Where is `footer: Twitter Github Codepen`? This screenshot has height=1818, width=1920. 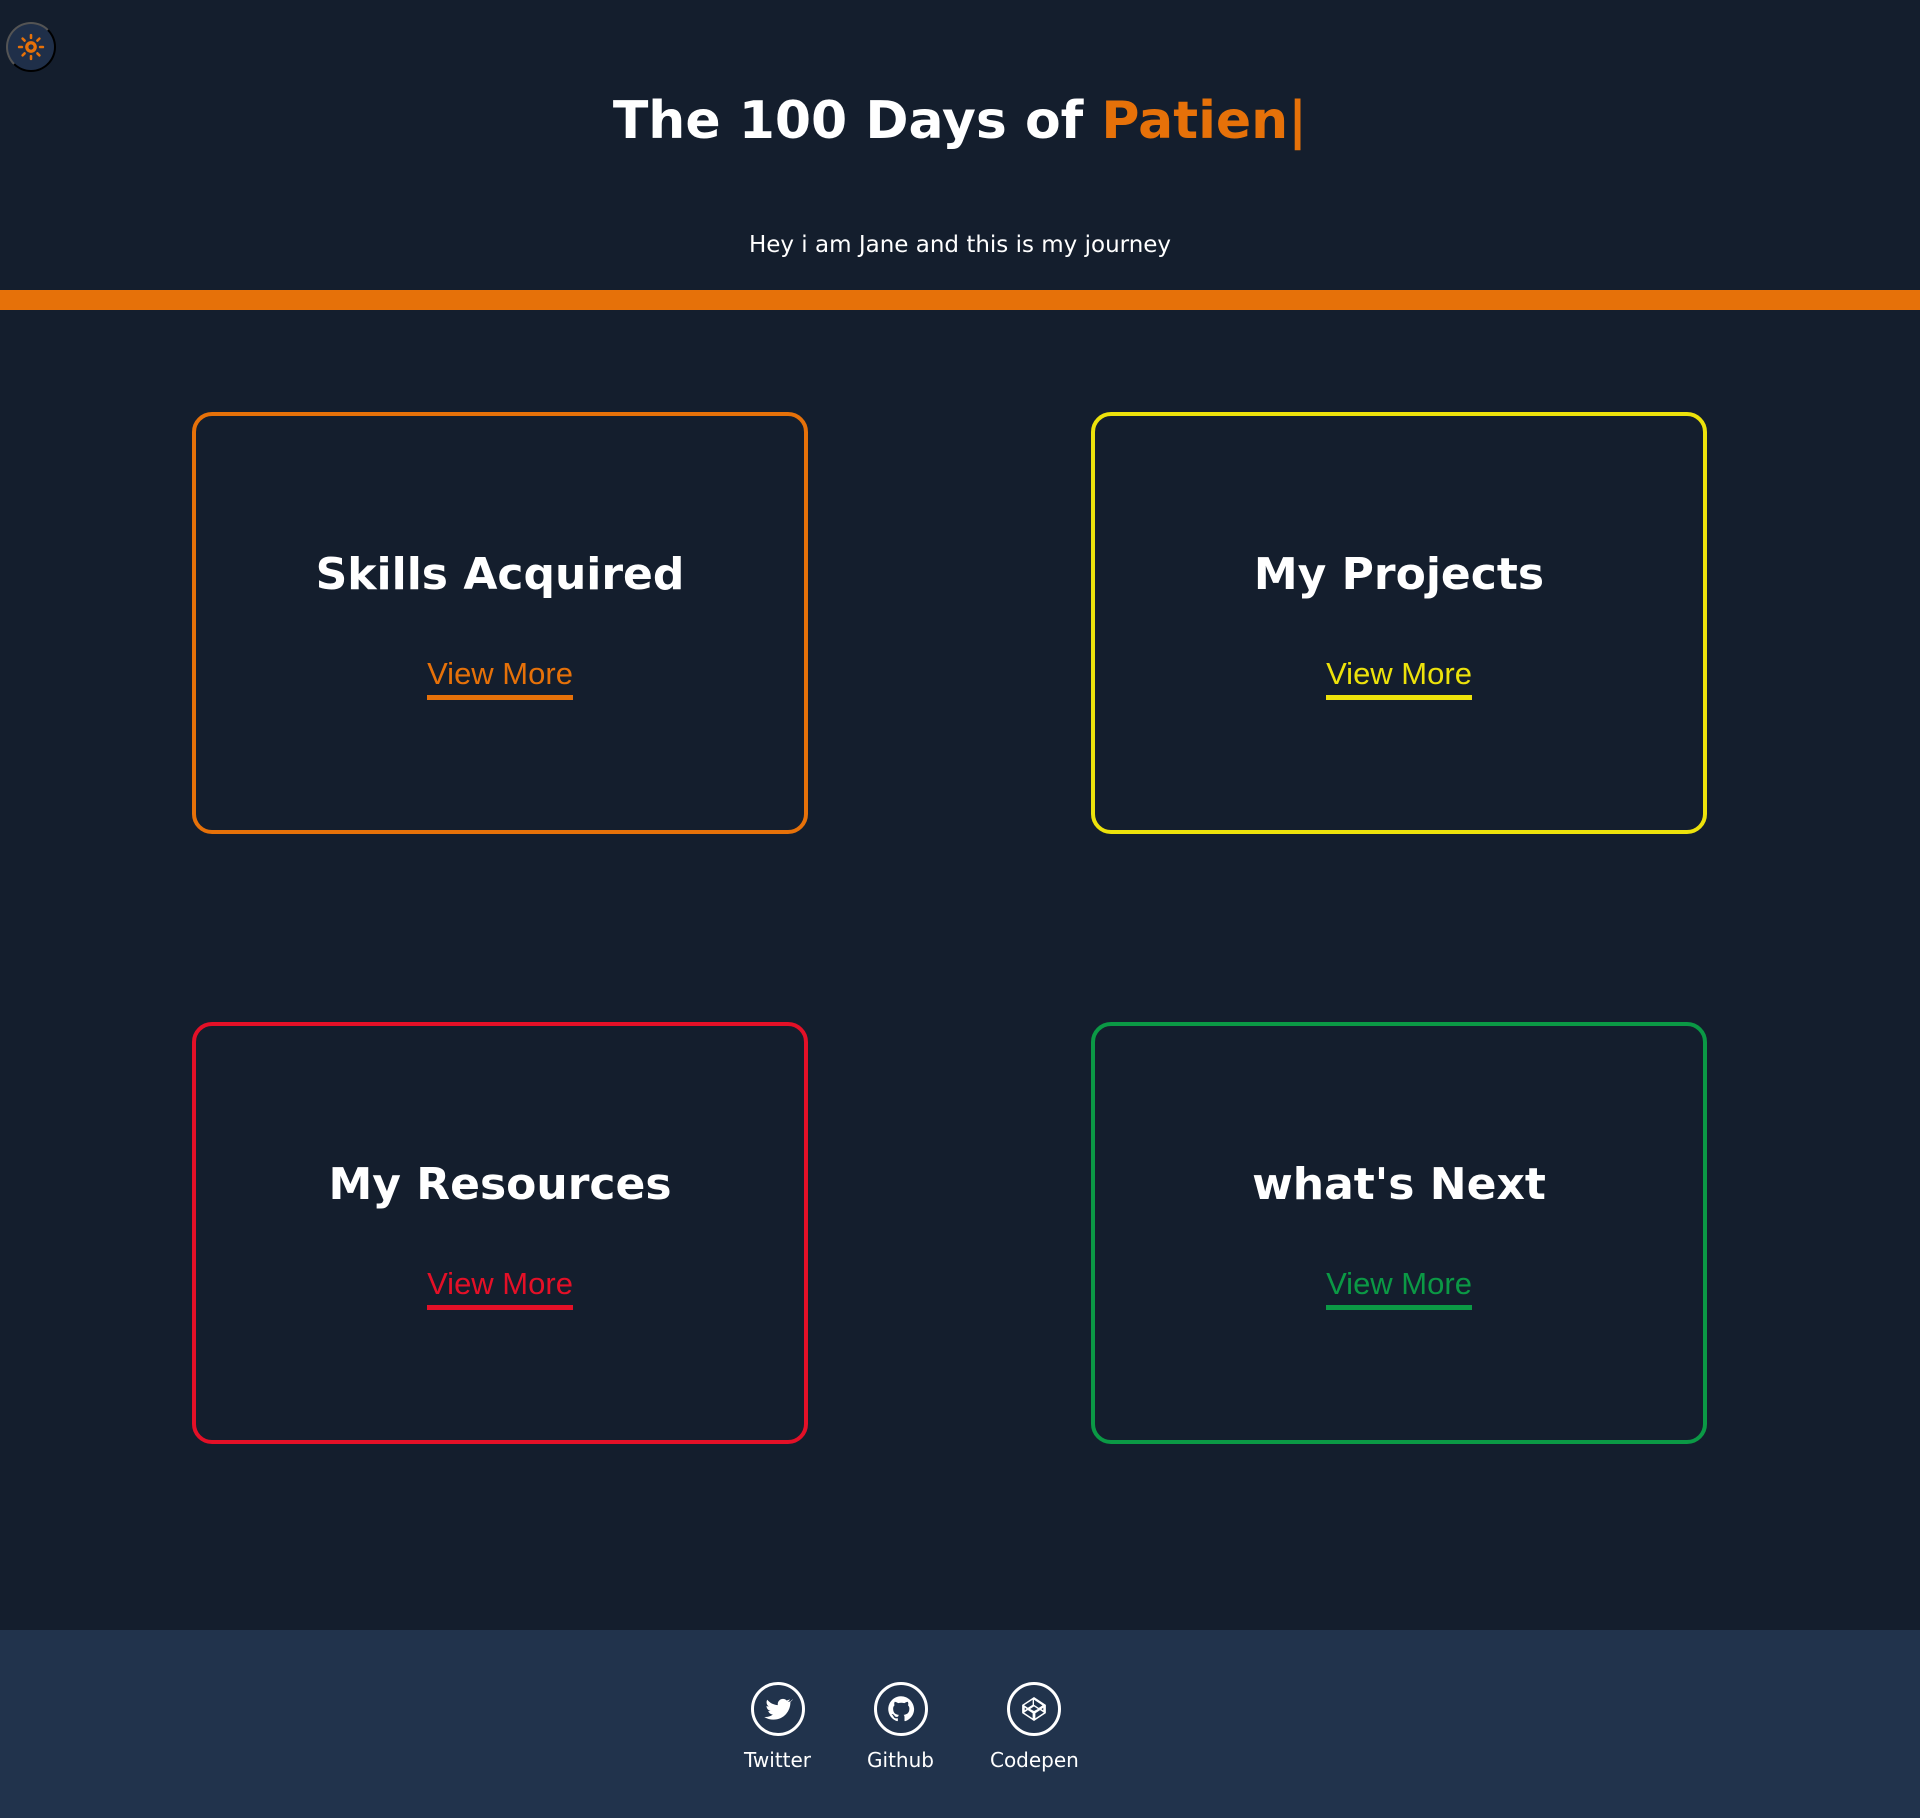
footer: Twitter Github Codepen is located at coordinates (960, 1724).